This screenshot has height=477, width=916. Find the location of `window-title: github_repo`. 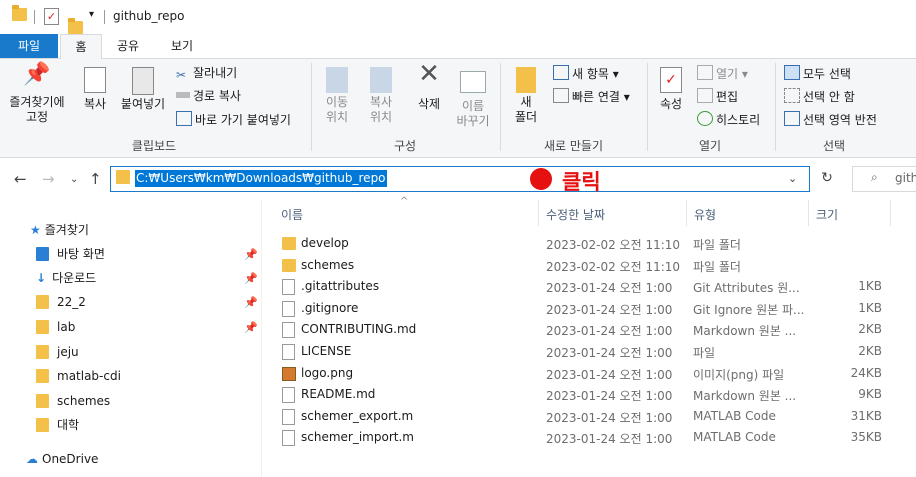

window-title: github_repo is located at coordinates (149, 16).